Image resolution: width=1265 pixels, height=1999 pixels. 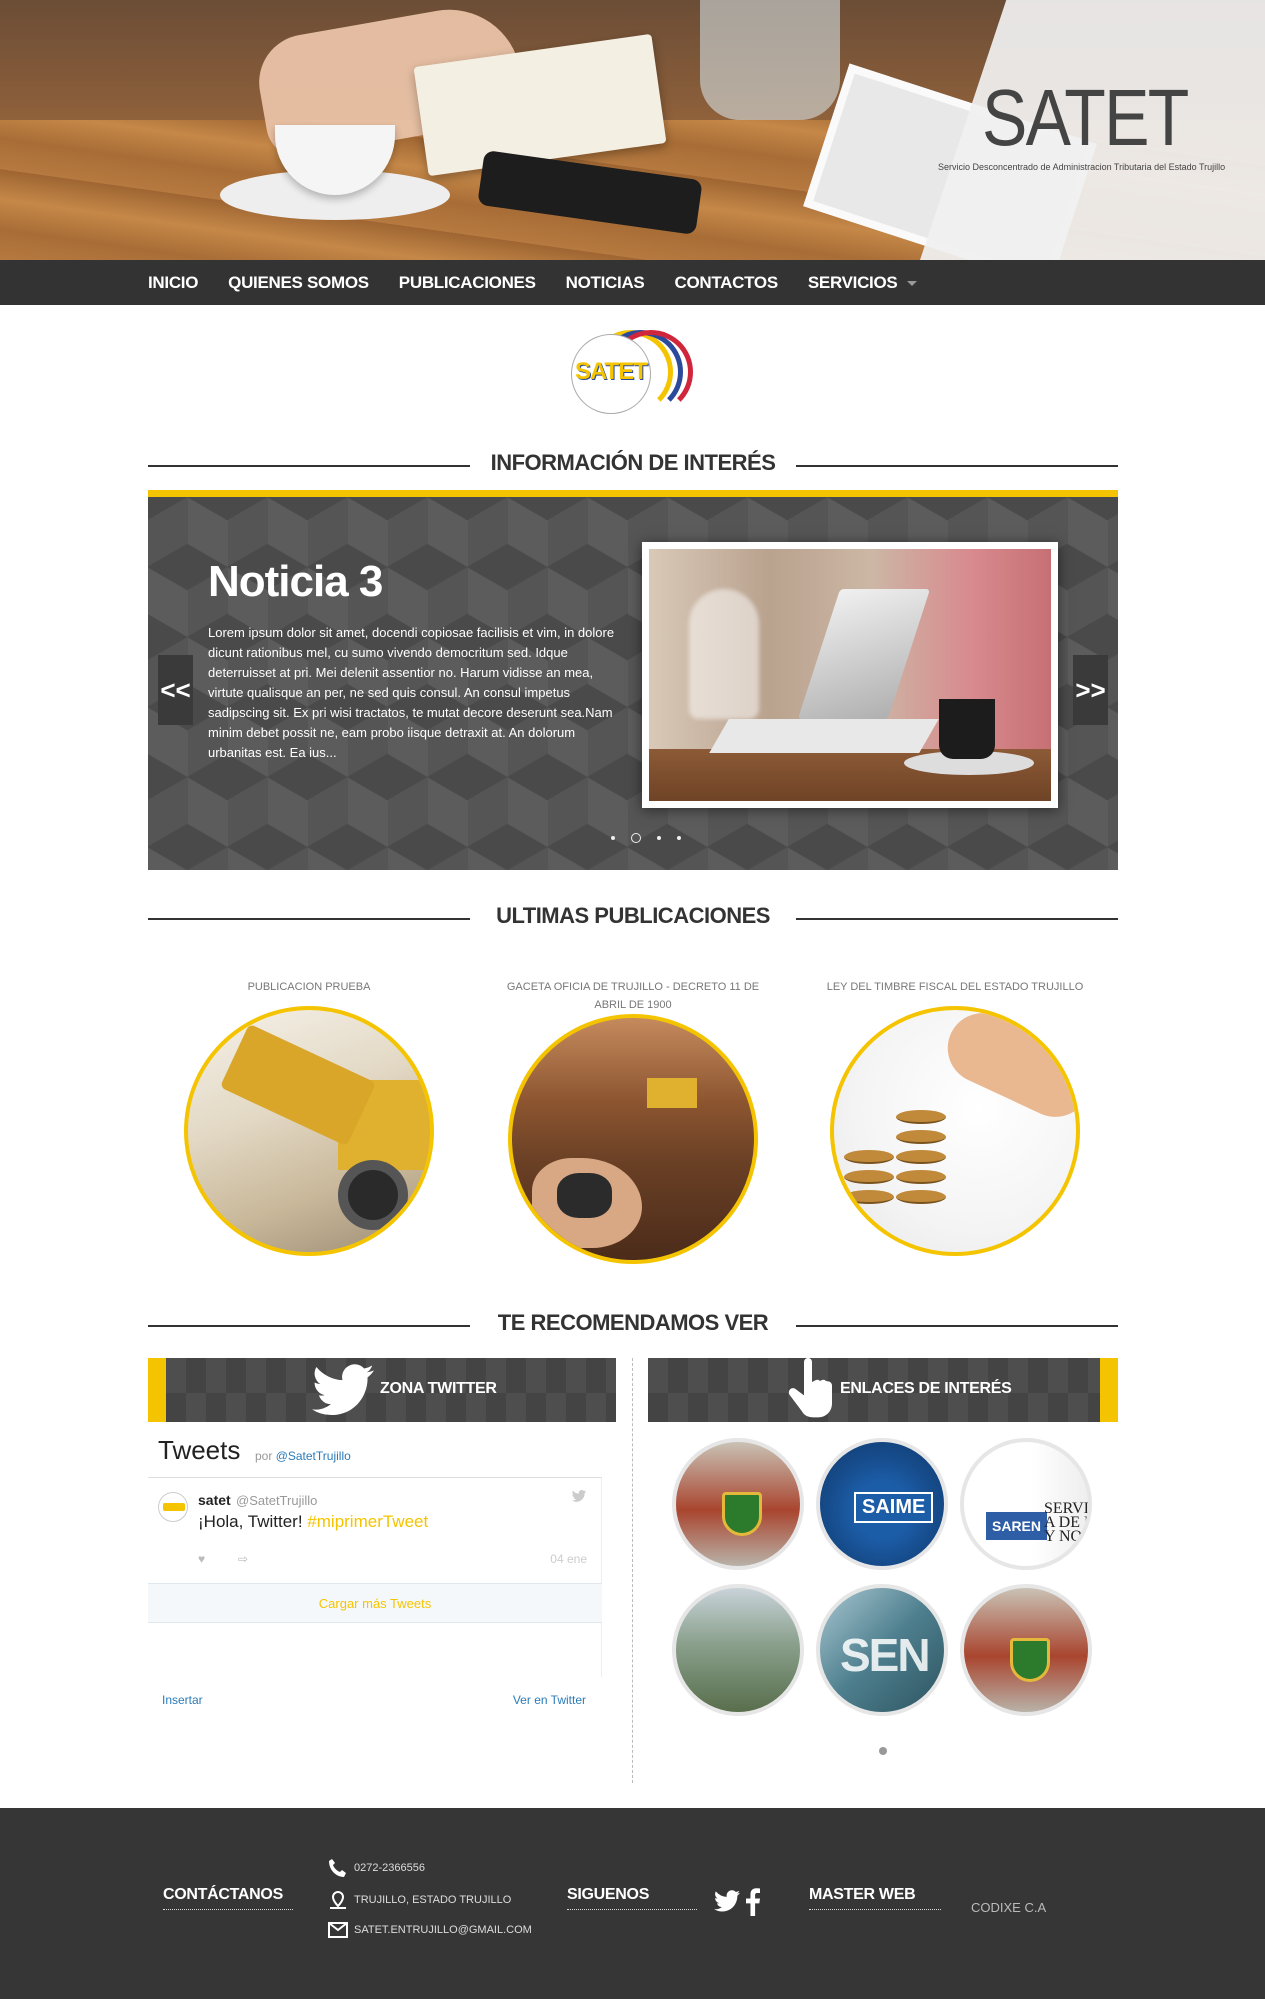 What do you see at coordinates (926, 1388) in the screenshot?
I see `links-panel-title: ENLACES DE INTERÉS` at bounding box center [926, 1388].